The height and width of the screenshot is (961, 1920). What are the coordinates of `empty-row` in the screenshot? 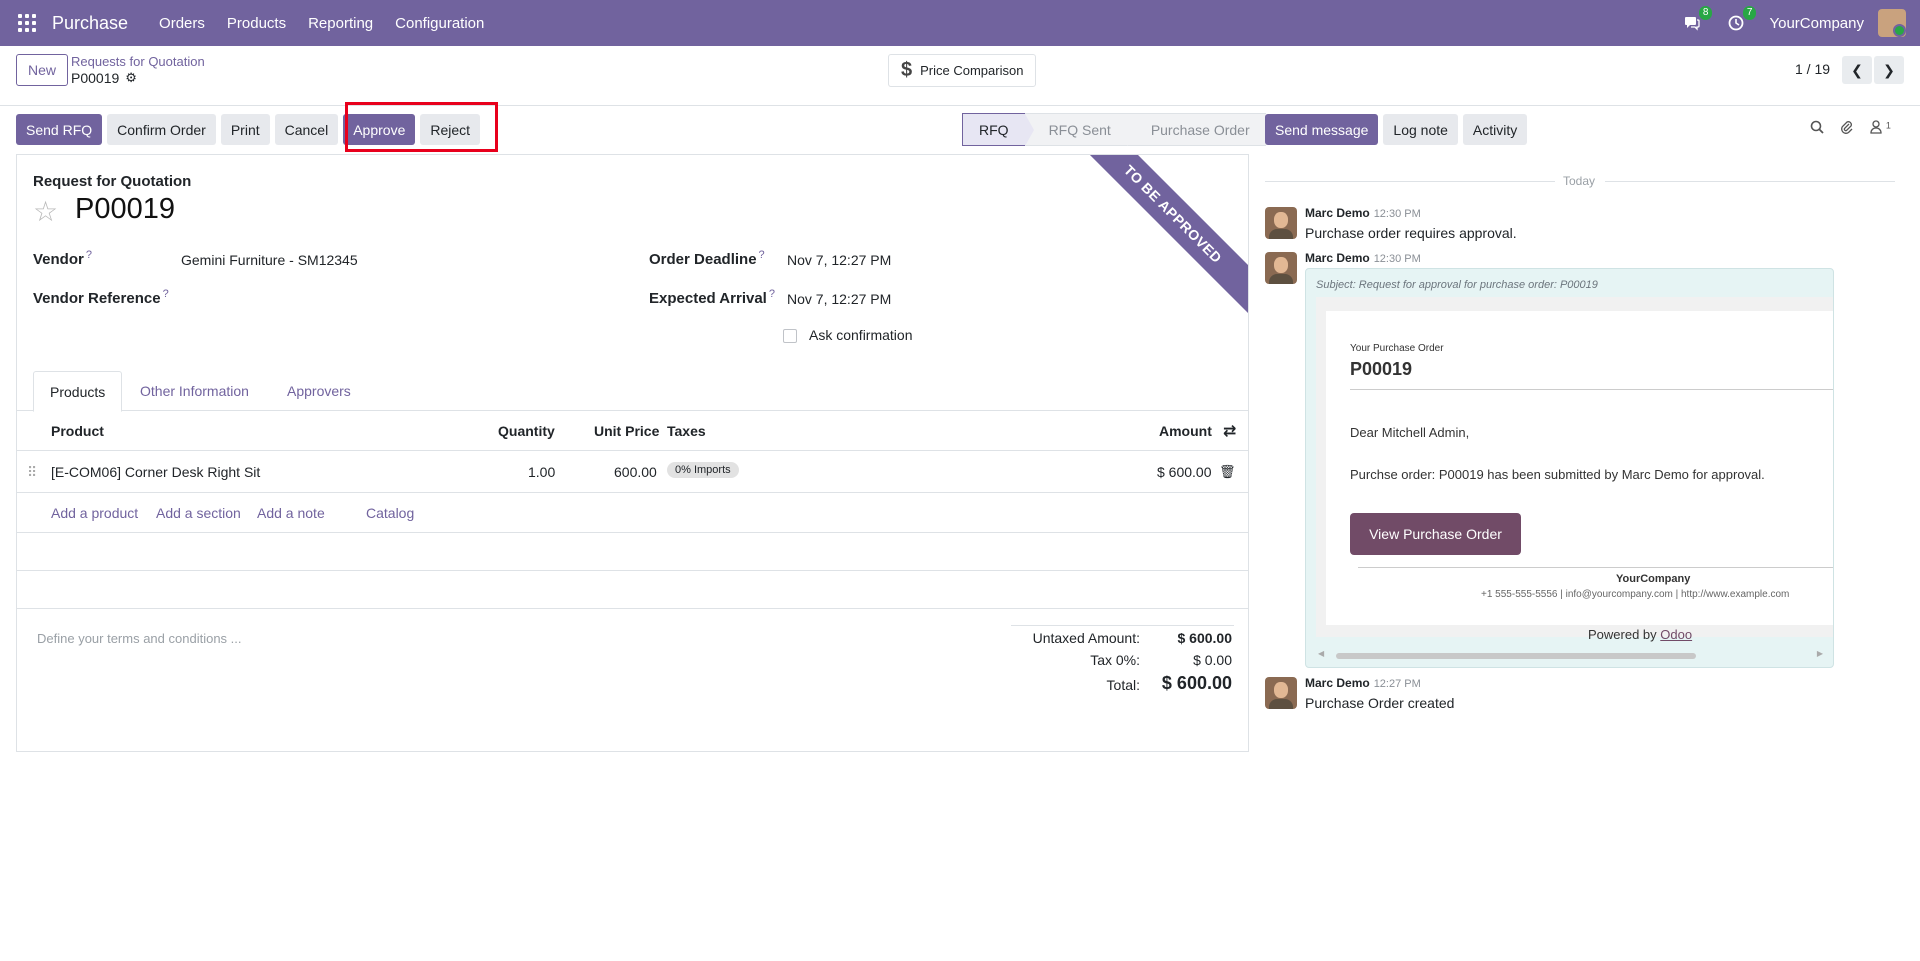 It's located at (632, 552).